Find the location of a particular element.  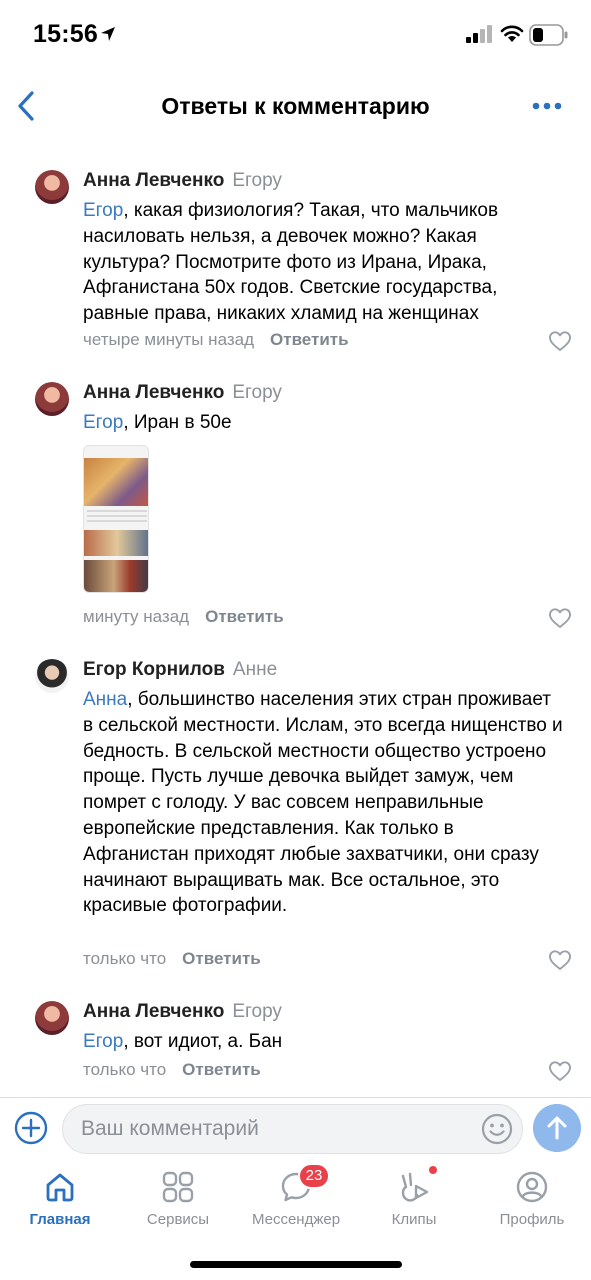

comment-input is located at coordinates (292, 1129).